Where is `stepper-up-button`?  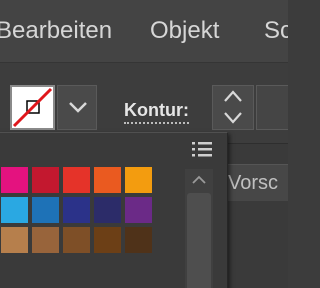 stepper-up-button is located at coordinates (233, 96).